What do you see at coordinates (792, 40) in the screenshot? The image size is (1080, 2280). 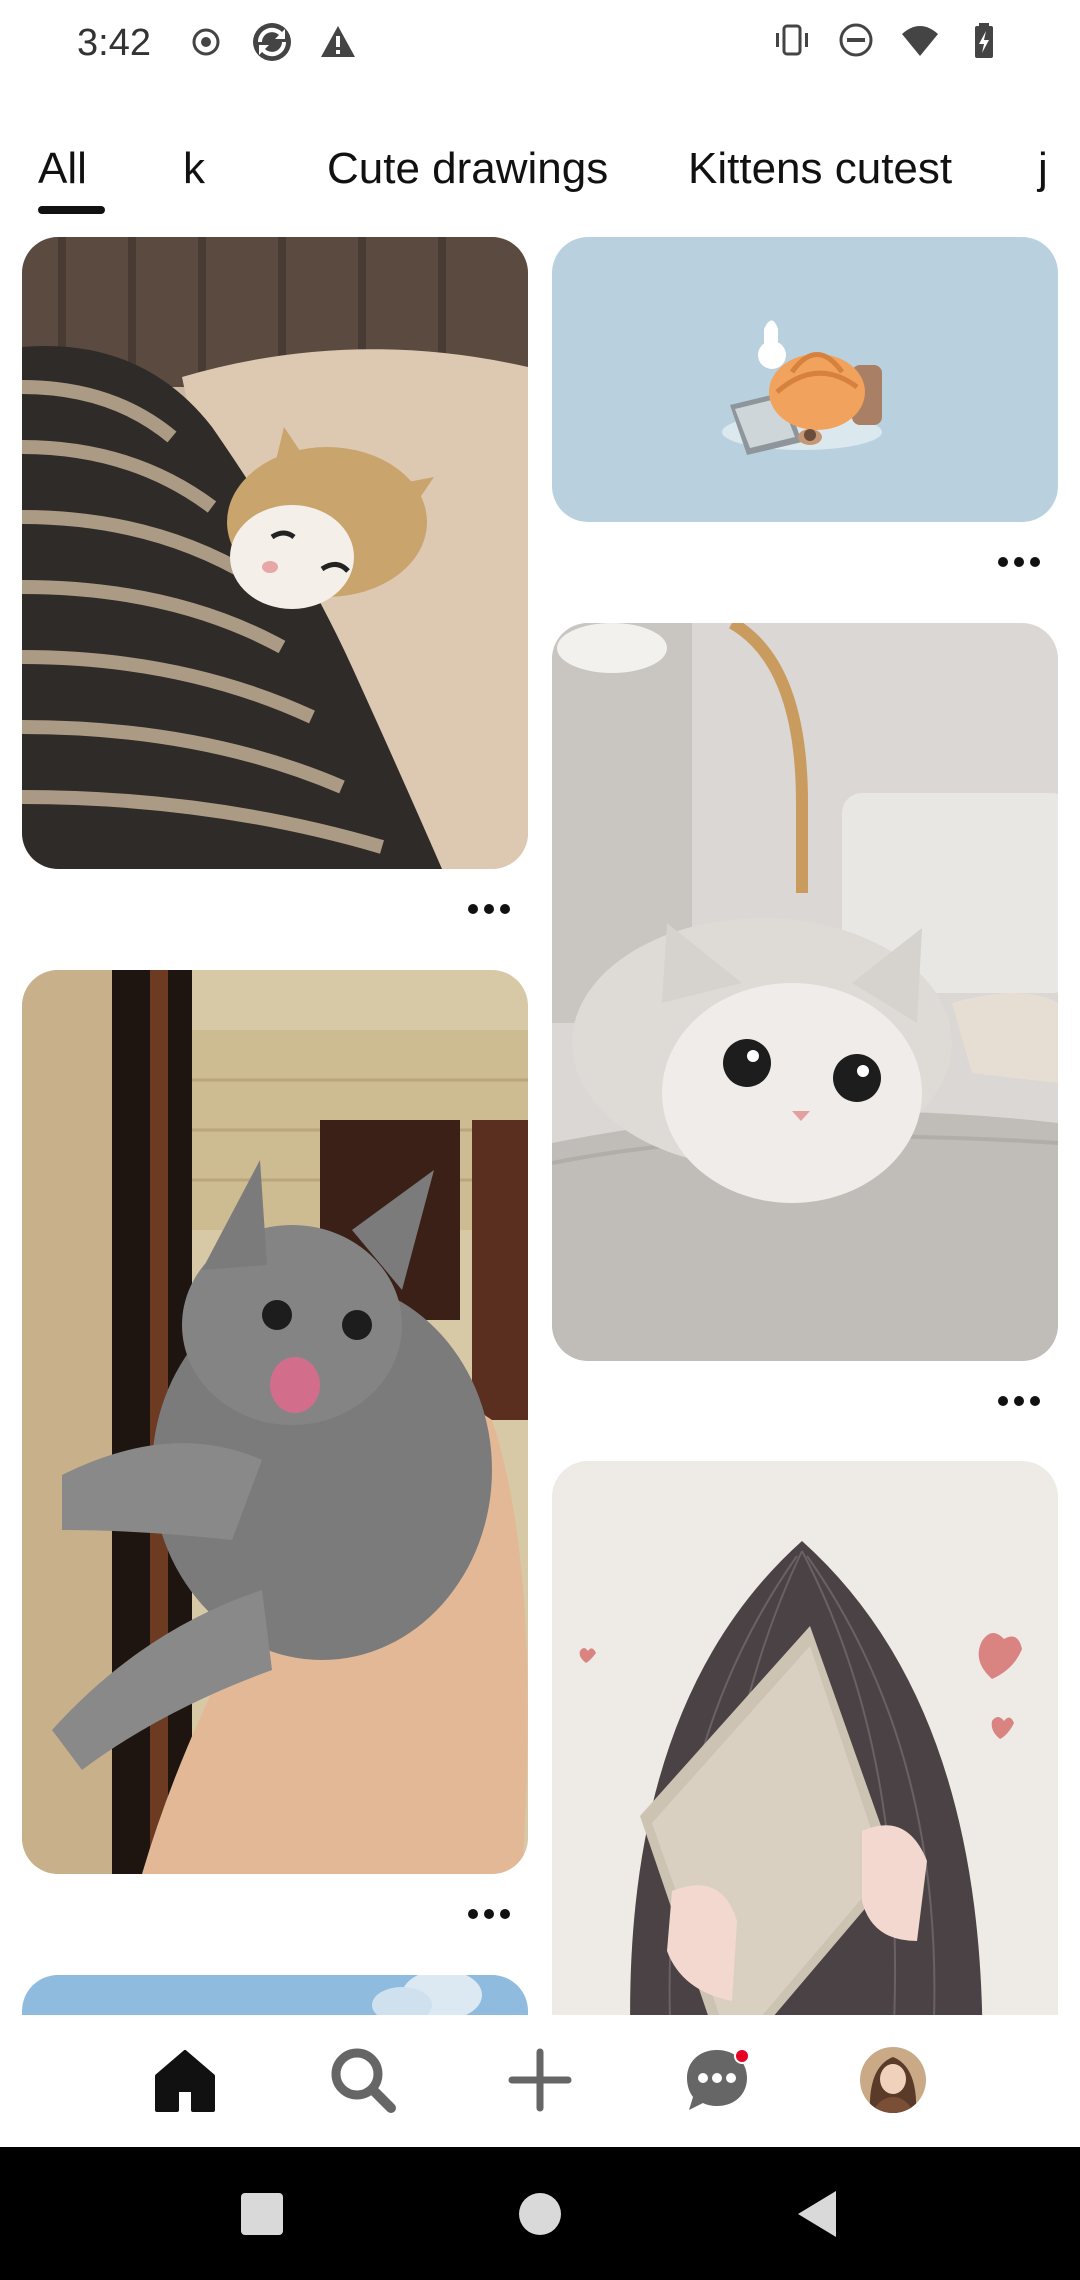 I see `vibrate-icon` at bounding box center [792, 40].